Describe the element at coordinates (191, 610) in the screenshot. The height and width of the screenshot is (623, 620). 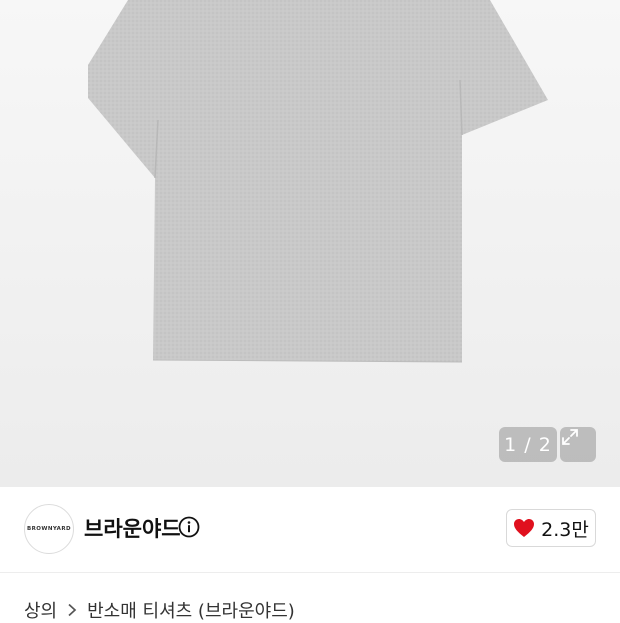
I see `breadcrumb-product: 반소매 티셔츠 (브라운야드)` at that location.